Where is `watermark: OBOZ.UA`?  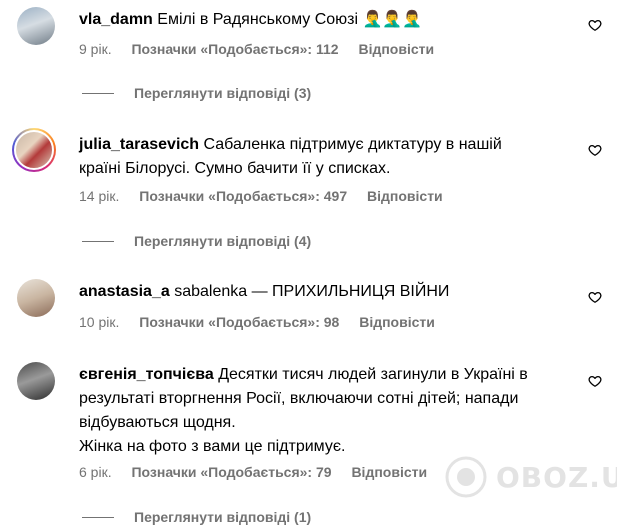
watermark: OBOZ.UA is located at coordinates (530, 477).